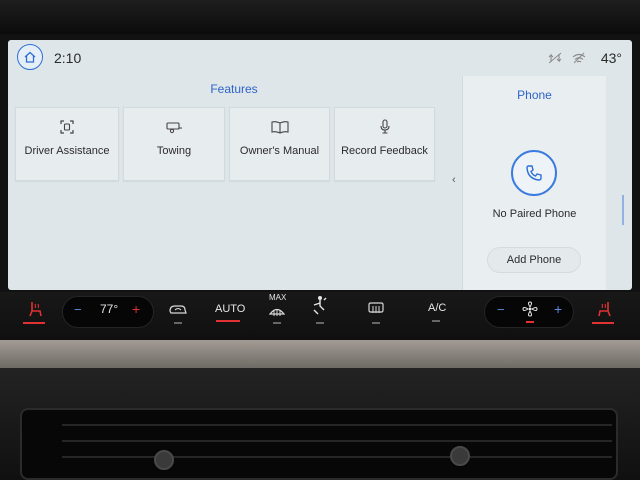 The image size is (640, 480). I want to click on sync-off-icon, so click(555, 58).